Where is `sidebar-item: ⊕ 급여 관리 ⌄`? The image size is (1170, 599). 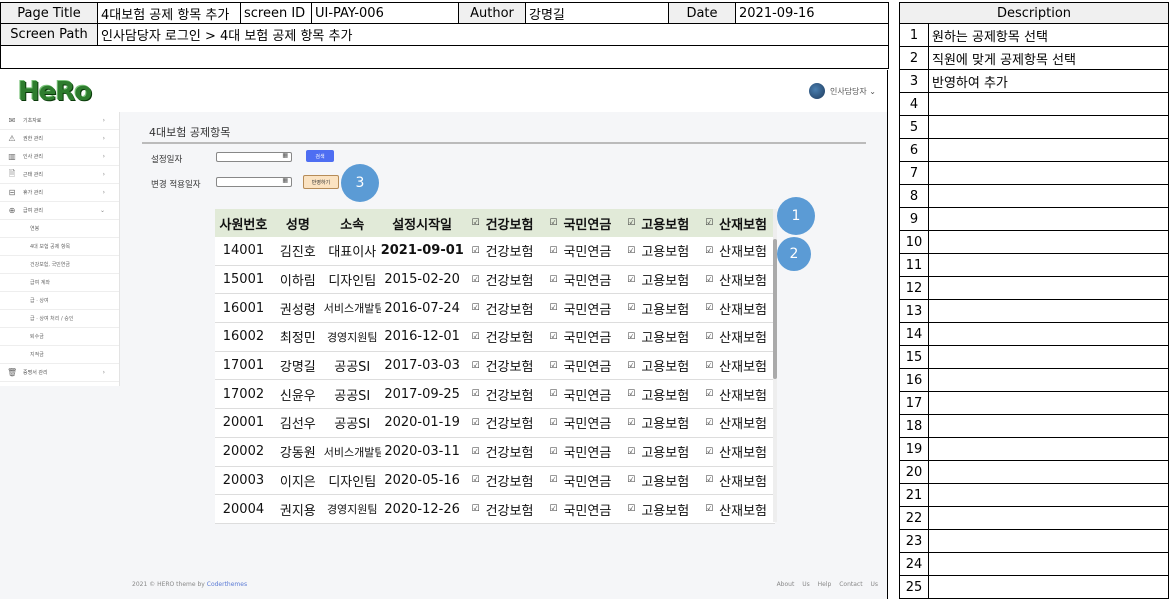 sidebar-item: ⊕ 급여 관리 ⌄ is located at coordinates (59, 211).